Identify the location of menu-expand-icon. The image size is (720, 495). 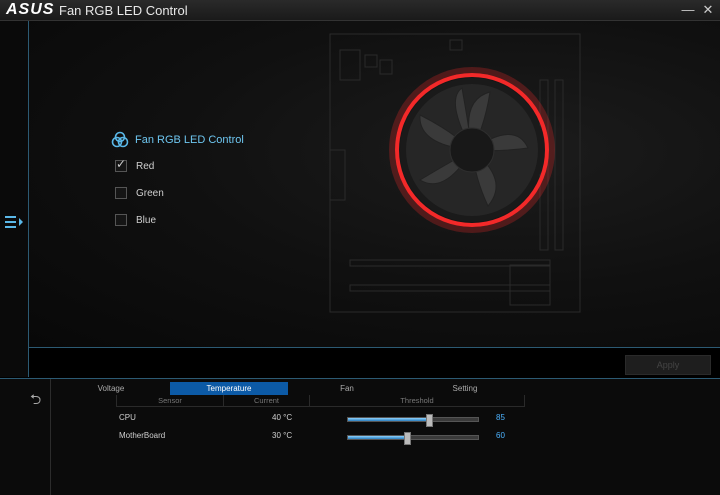
(14, 222).